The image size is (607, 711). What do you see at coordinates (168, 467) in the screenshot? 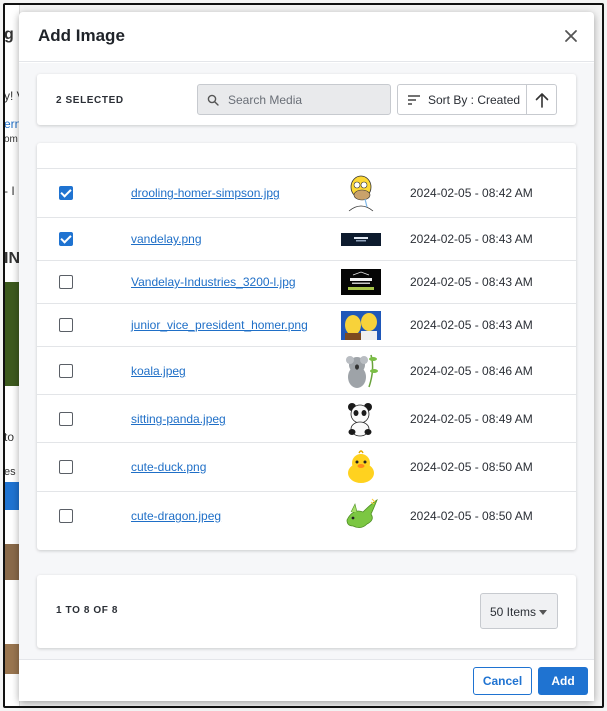
I see `filename-link: cute-duck.png` at bounding box center [168, 467].